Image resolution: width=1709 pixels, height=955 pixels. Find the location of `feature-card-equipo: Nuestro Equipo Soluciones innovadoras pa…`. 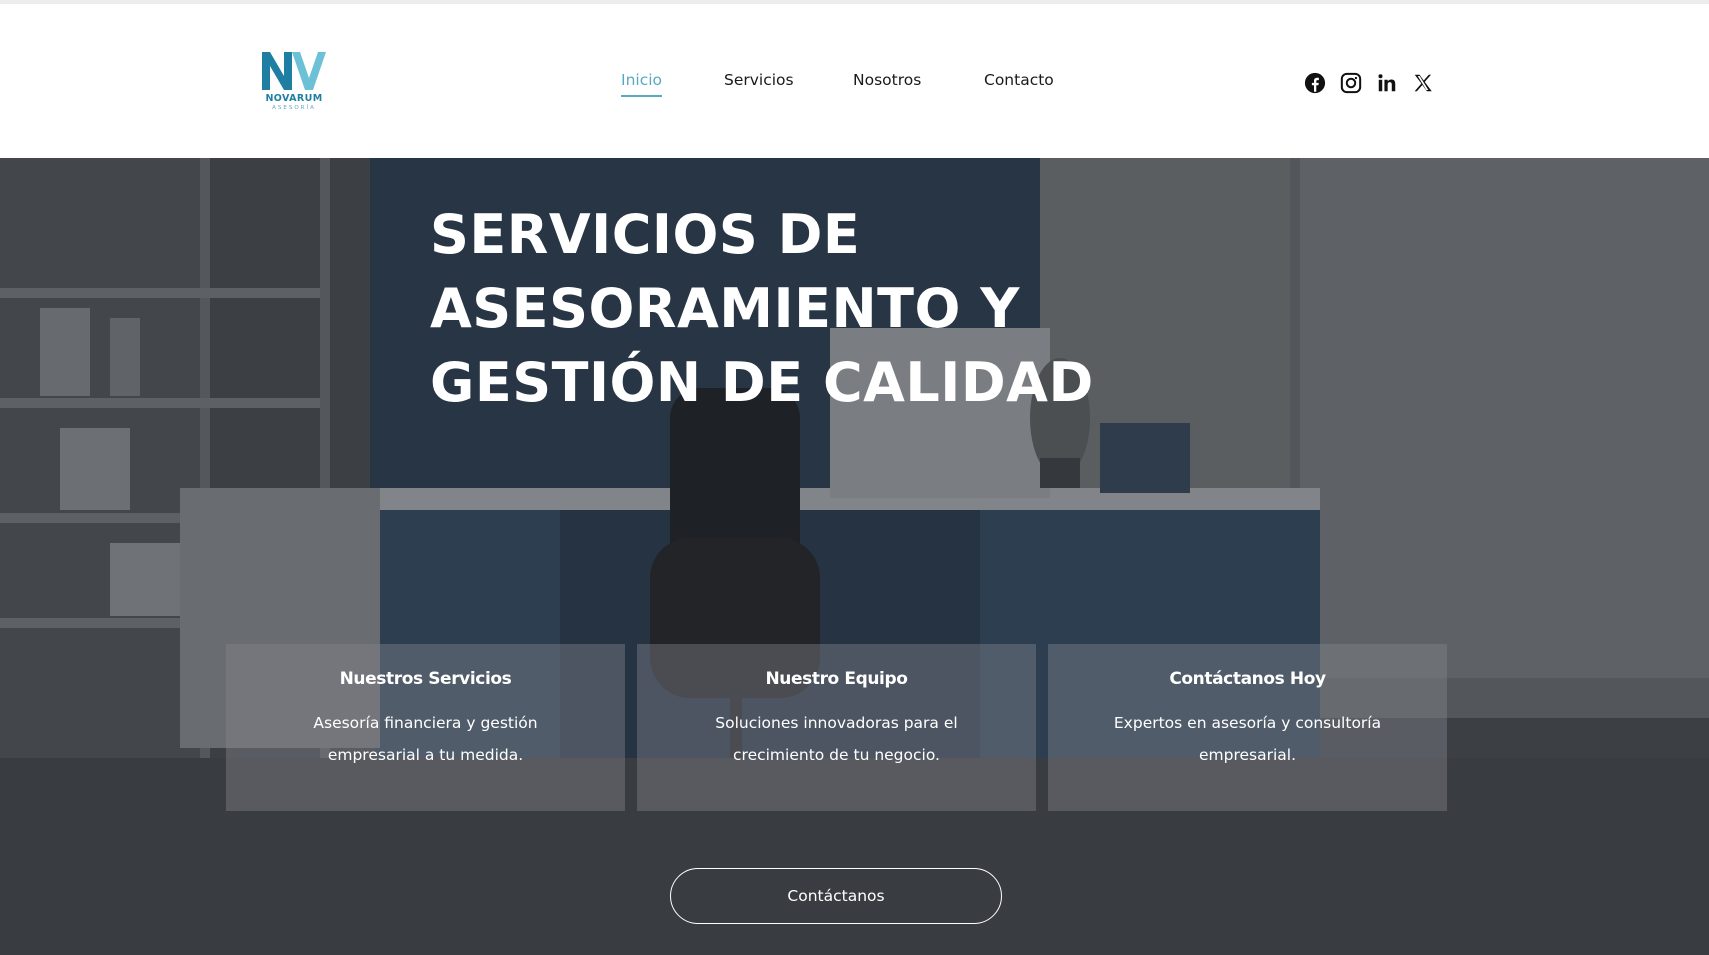

feature-card-equipo: Nuestro Equipo Soluciones innovadoras pa… is located at coordinates (836, 727).